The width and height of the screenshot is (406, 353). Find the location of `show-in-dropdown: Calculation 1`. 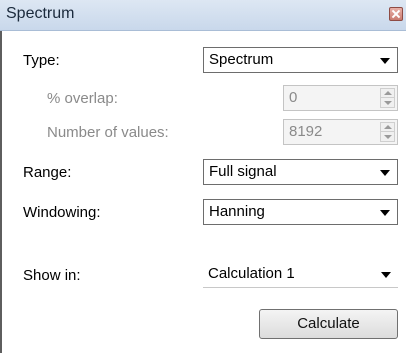

show-in-dropdown: Calculation 1 is located at coordinates (300, 275).